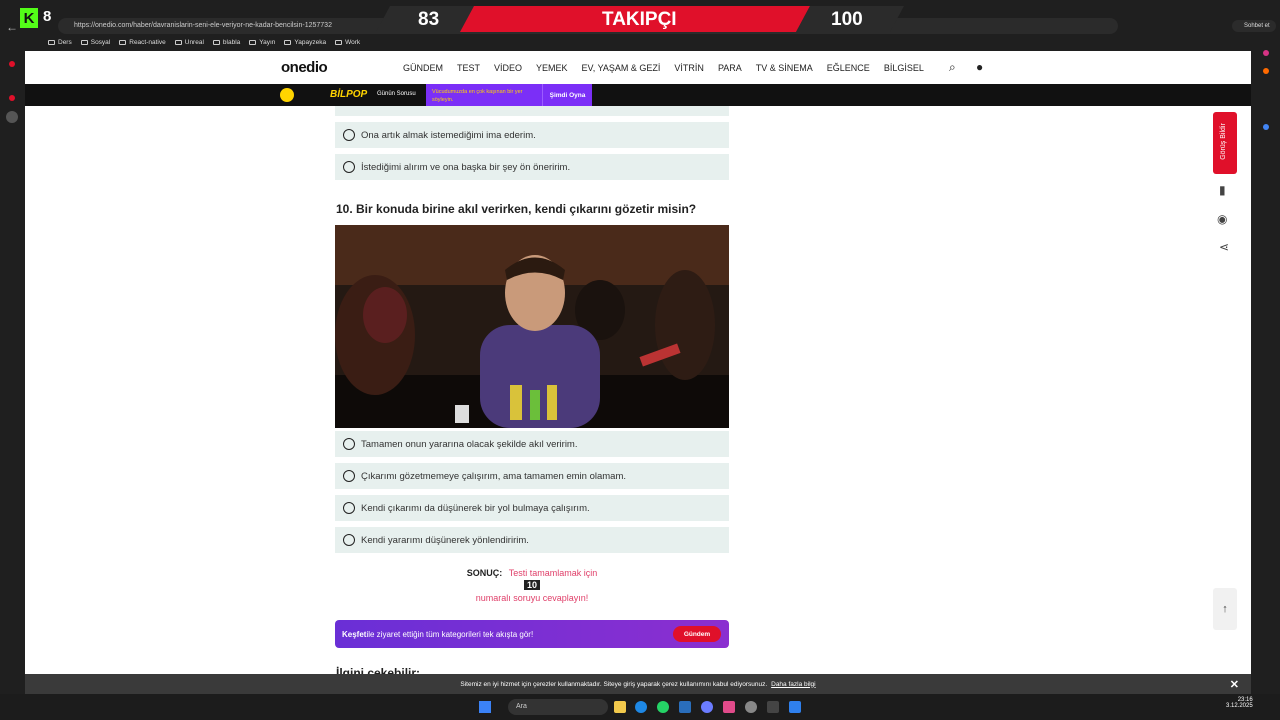  I want to click on bookmark-label: Ders, so click(65, 42).